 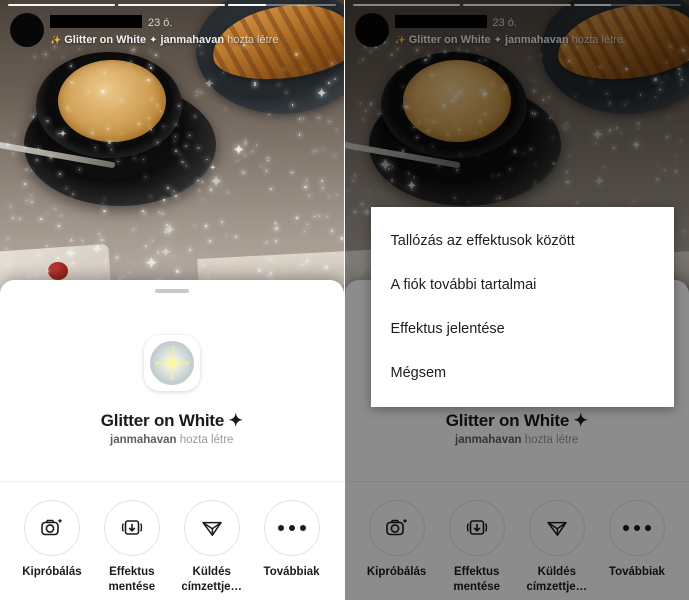 I want to click on action-label: Továbbiak, so click(x=291, y=572).